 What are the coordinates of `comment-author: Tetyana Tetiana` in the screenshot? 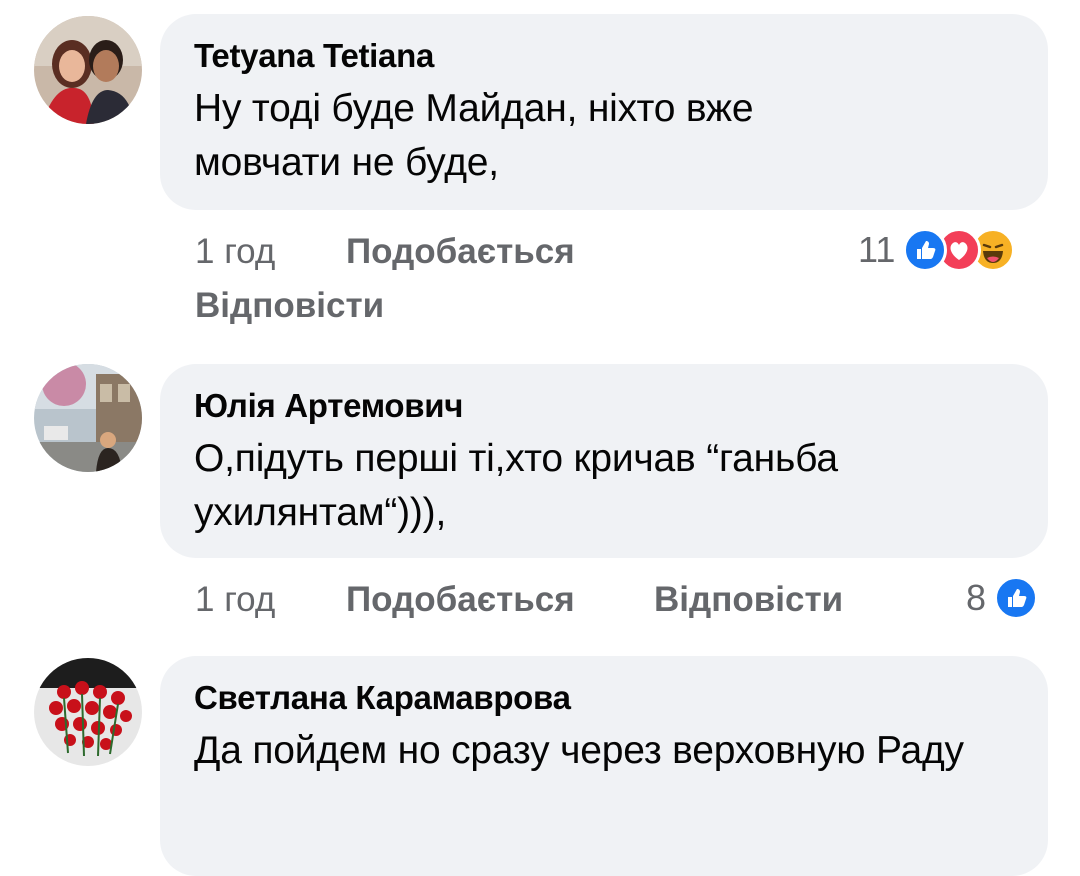 It's located at (604, 56).